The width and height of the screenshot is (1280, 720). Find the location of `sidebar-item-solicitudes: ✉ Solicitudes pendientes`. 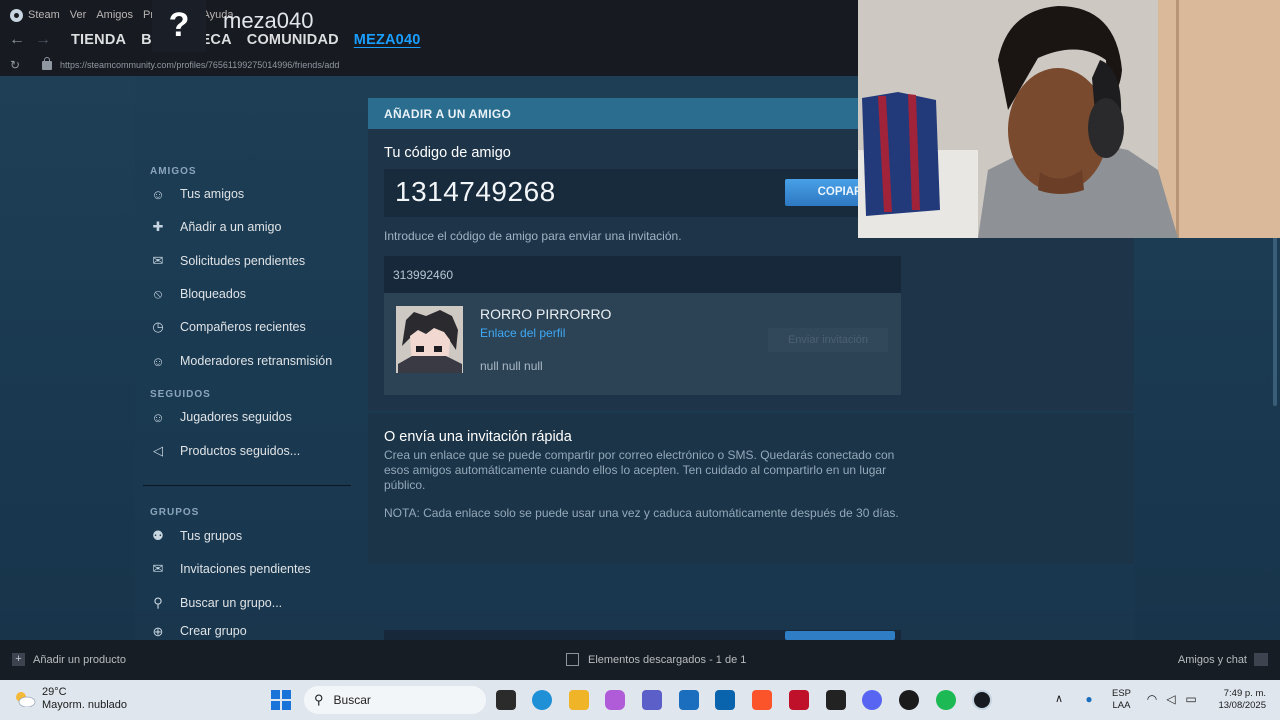

sidebar-item-solicitudes: ✉ Solicitudes pendientes is located at coordinates (228, 261).